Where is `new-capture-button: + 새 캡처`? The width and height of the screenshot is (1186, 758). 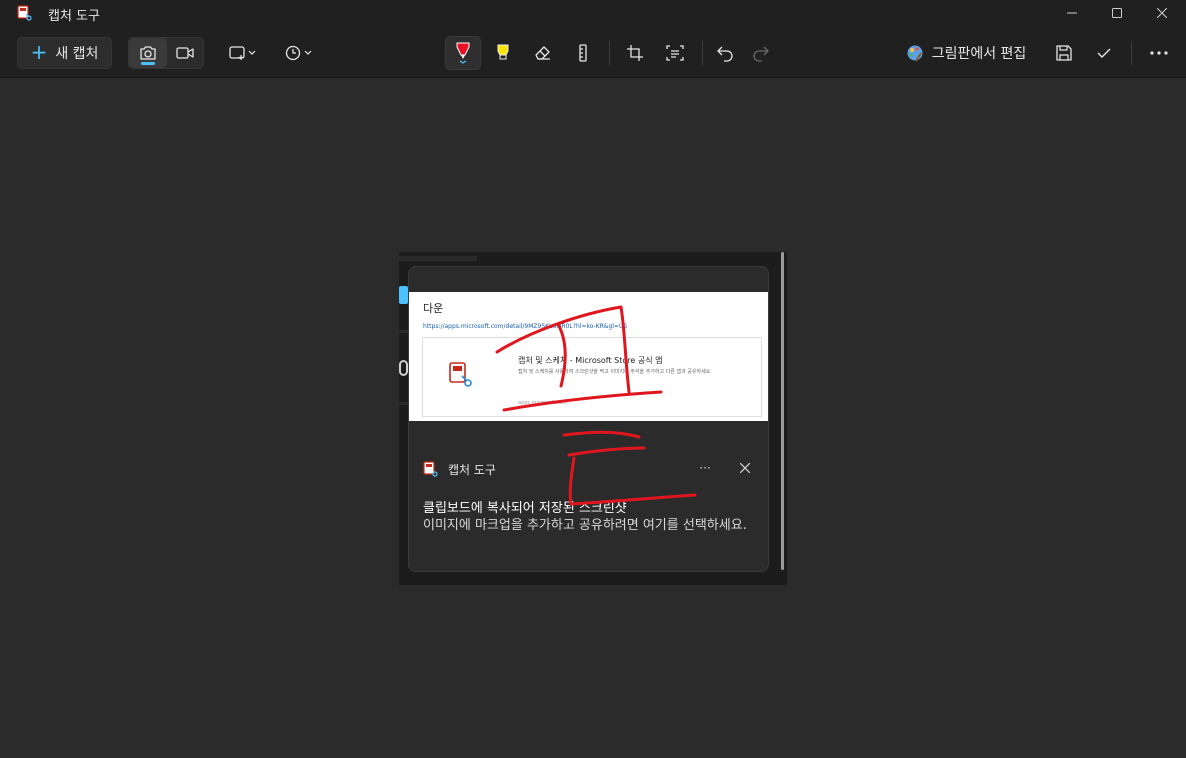
new-capture-button: + 새 캡처 is located at coordinates (64, 53).